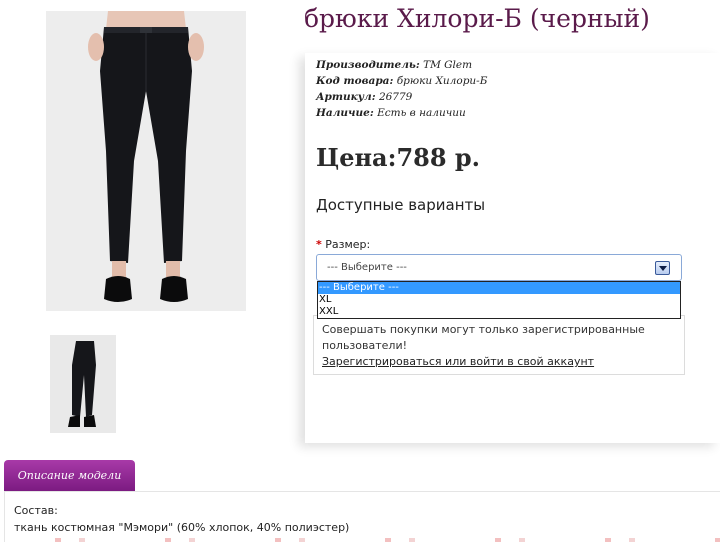 This screenshot has height=542, width=720. I want to click on decorative-divider, so click(362, 540).